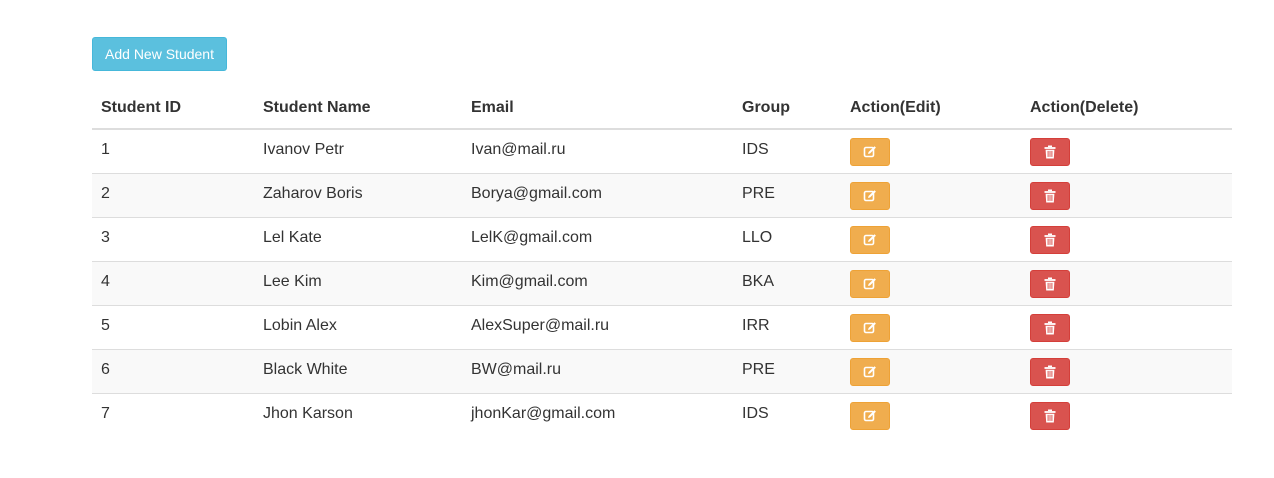  Describe the element at coordinates (597, 194) in the screenshot. I see `student-email-cell: Borya@gmail.com` at that location.